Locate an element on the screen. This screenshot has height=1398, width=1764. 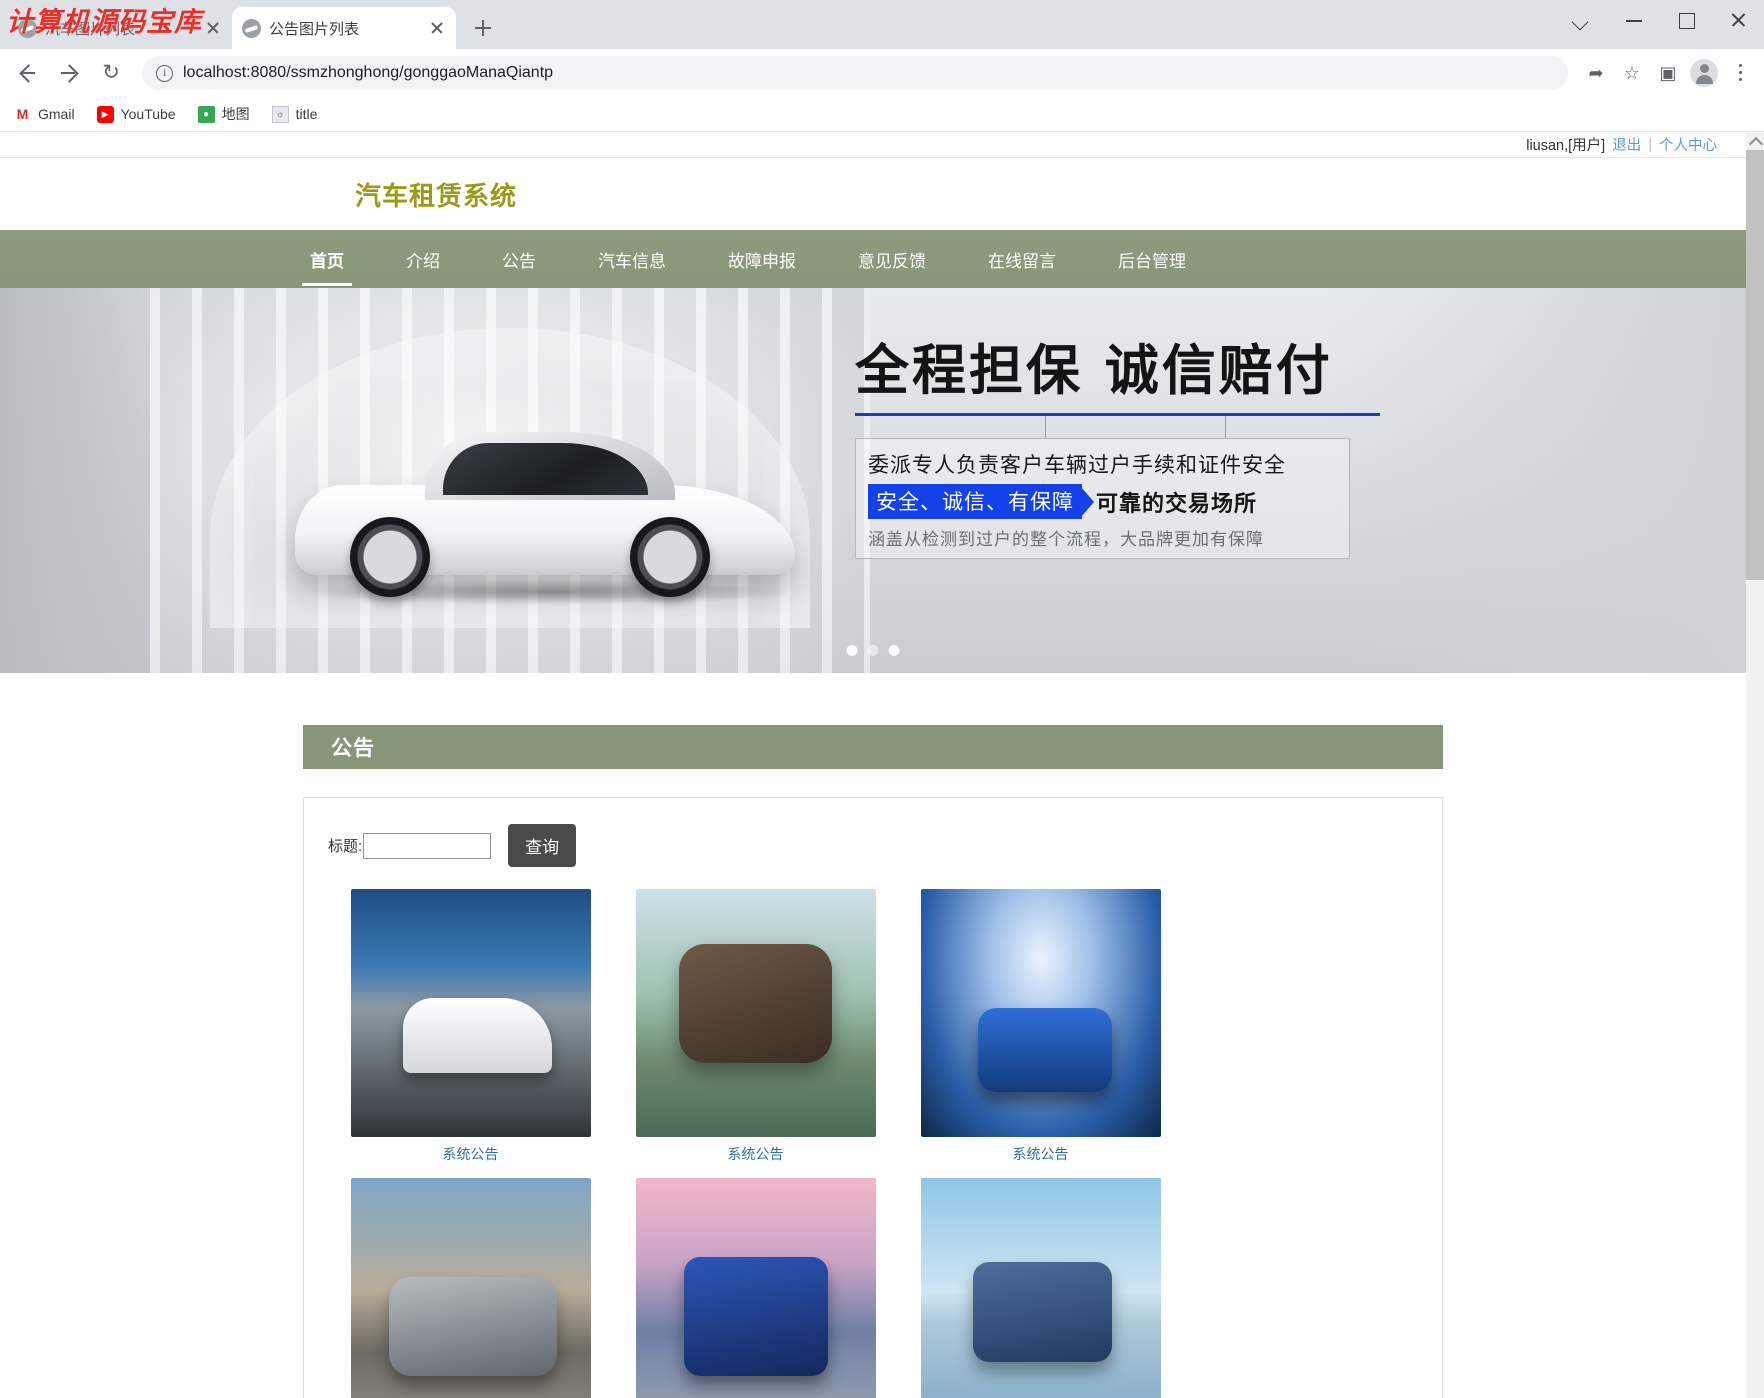
site-header: 汽车租赁系统 is located at coordinates (873, 194).